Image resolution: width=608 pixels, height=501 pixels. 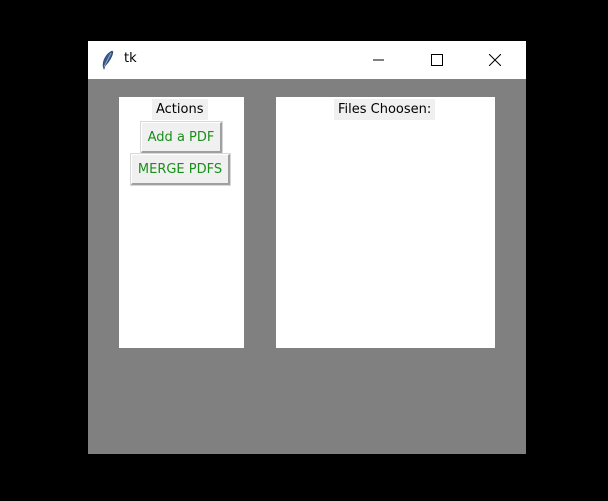 I want to click on minimize-button, so click(x=379, y=60).